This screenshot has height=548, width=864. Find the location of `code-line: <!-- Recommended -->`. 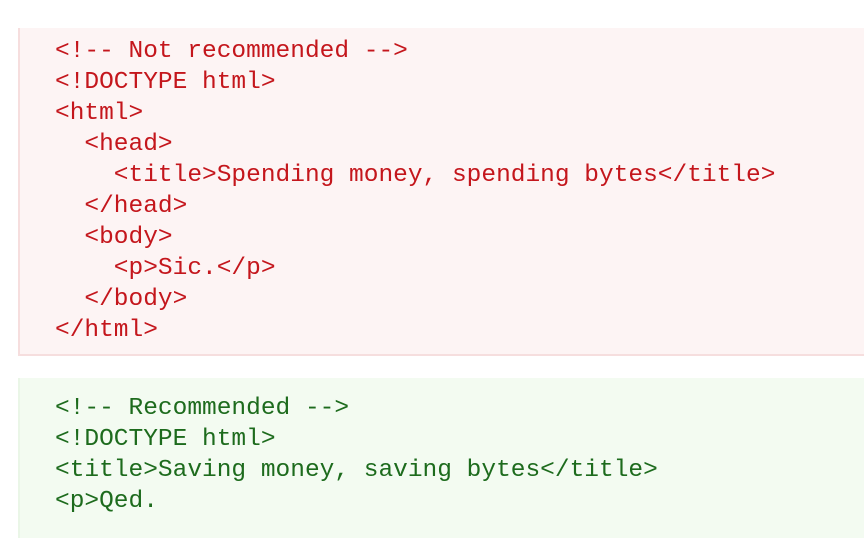

code-line: <!-- Recommended --> is located at coordinates (202, 408).